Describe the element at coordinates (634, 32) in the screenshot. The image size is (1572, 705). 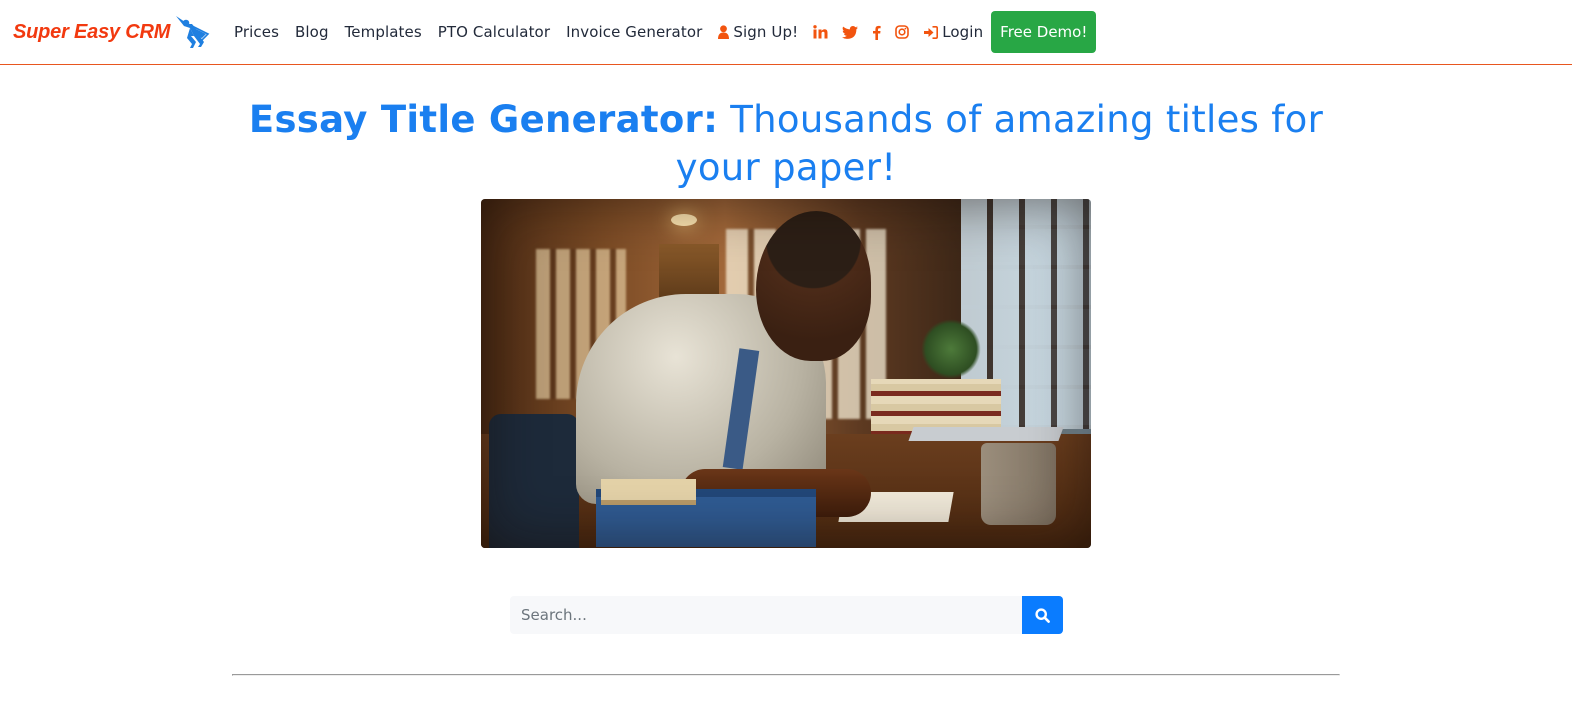
I see `nav-link-invoice-generator: Invoice Generator` at that location.